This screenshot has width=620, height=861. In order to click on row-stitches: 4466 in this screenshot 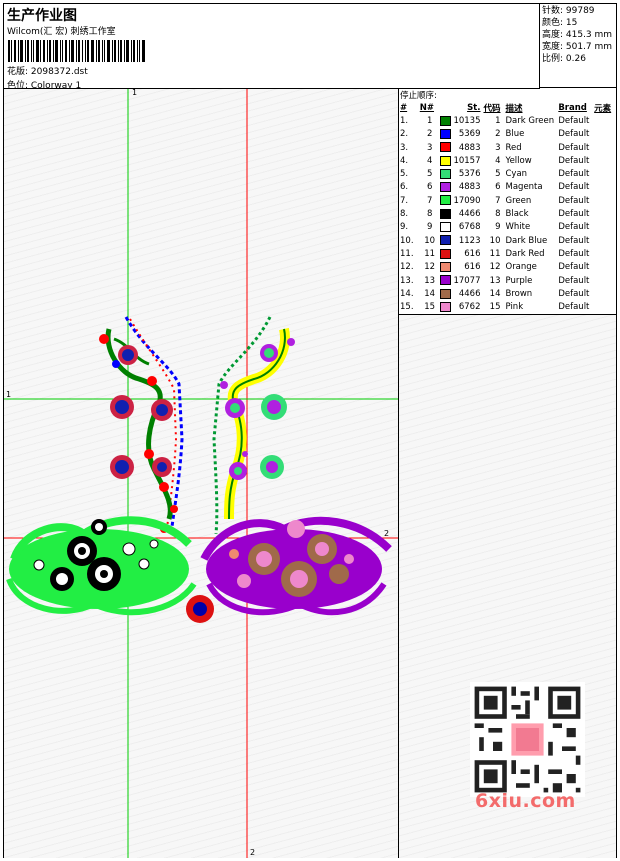, I will do `click(469, 293)`.